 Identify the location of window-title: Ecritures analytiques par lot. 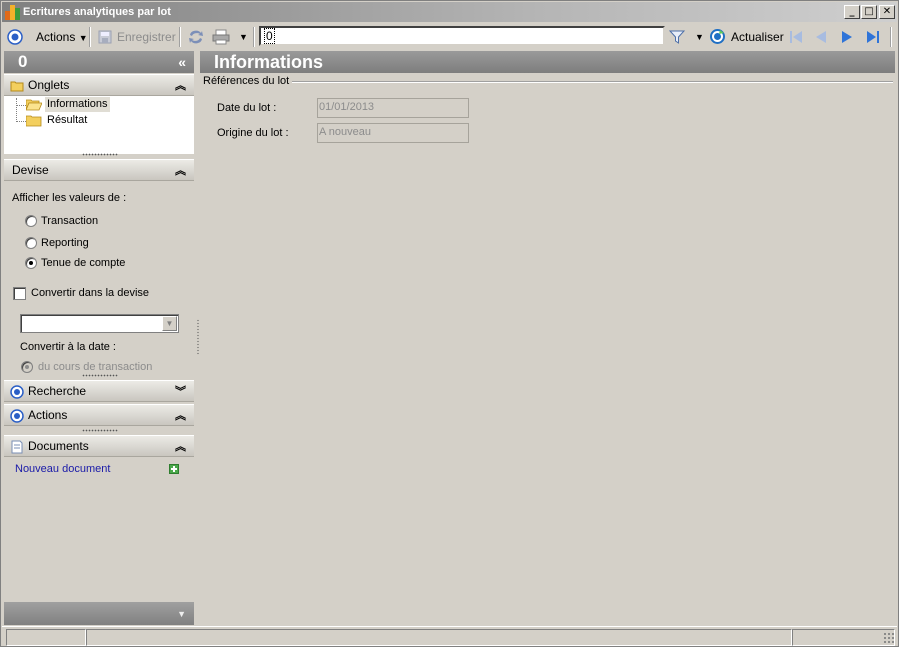
(97, 12).